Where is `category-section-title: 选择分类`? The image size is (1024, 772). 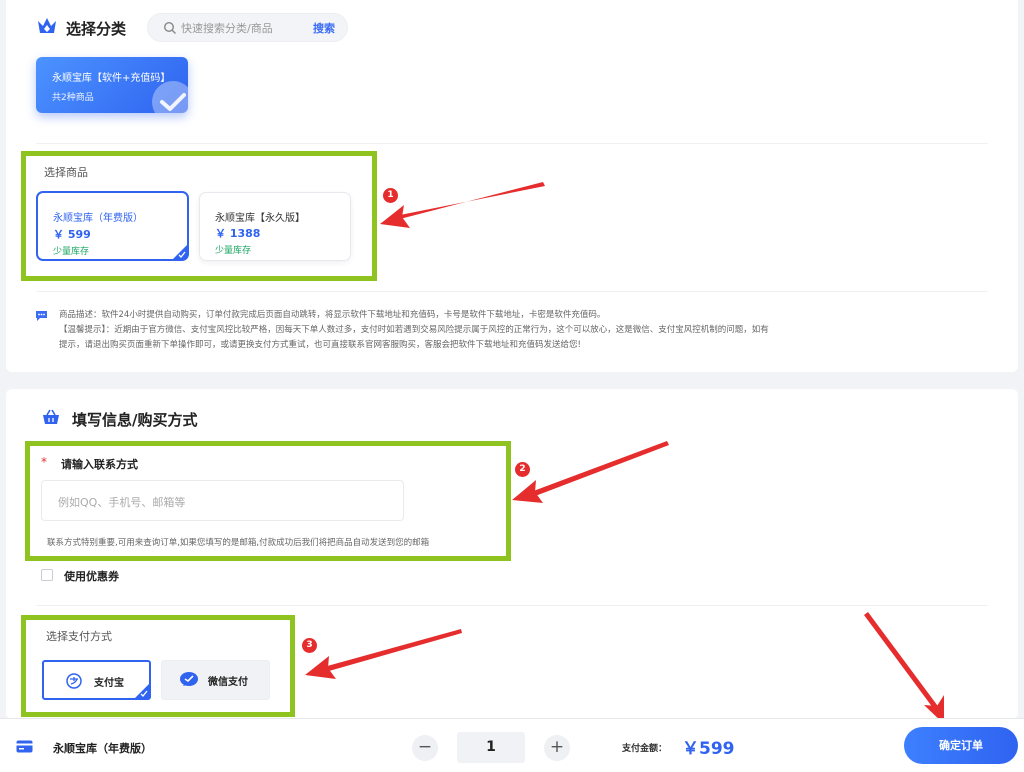
category-section-title: 选择分类 is located at coordinates (96, 29).